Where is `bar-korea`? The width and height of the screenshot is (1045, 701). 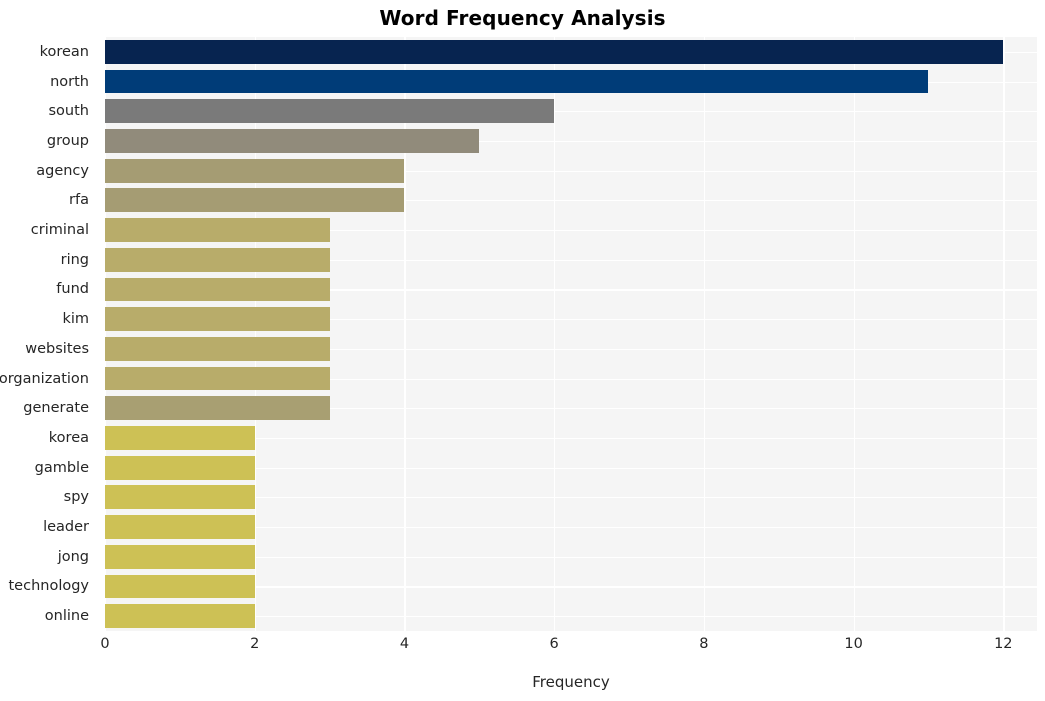 bar-korea is located at coordinates (180, 438).